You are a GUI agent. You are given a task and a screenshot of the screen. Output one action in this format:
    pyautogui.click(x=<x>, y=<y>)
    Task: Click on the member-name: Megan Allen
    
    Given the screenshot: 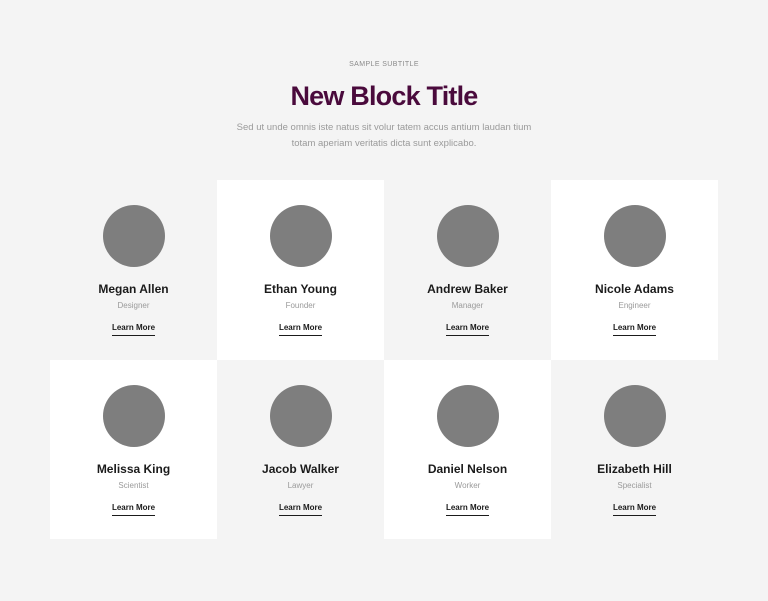 What is the action you would take?
    pyautogui.click(x=133, y=289)
    